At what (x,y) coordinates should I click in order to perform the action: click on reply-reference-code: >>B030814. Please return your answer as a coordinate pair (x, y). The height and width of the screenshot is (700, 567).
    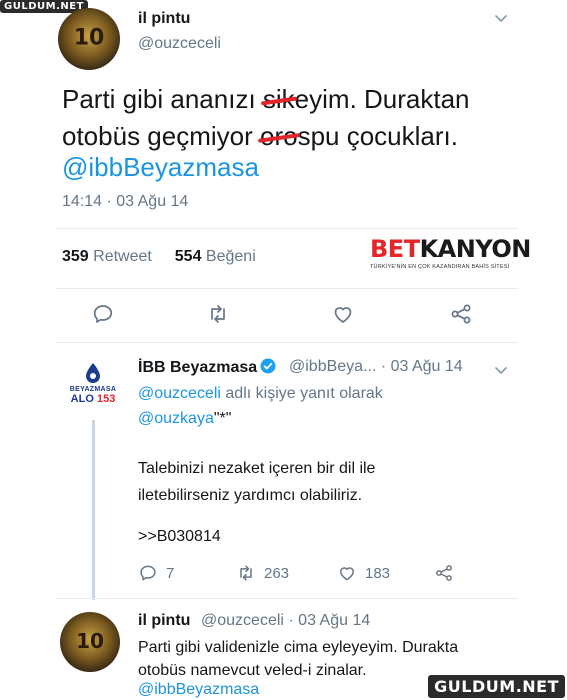
    Looking at the image, I should click on (179, 536).